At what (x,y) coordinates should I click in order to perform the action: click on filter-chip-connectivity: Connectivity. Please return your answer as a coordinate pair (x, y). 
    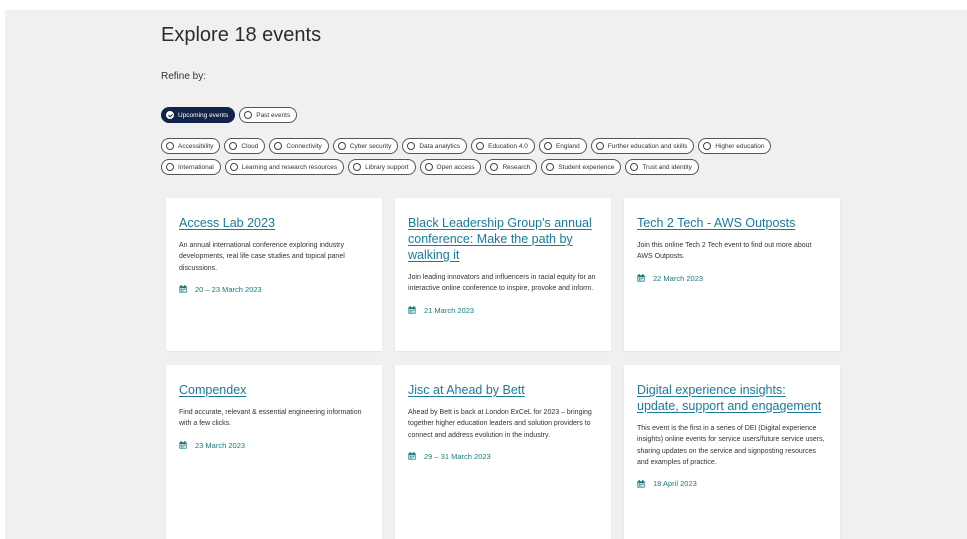
    Looking at the image, I should click on (299, 146).